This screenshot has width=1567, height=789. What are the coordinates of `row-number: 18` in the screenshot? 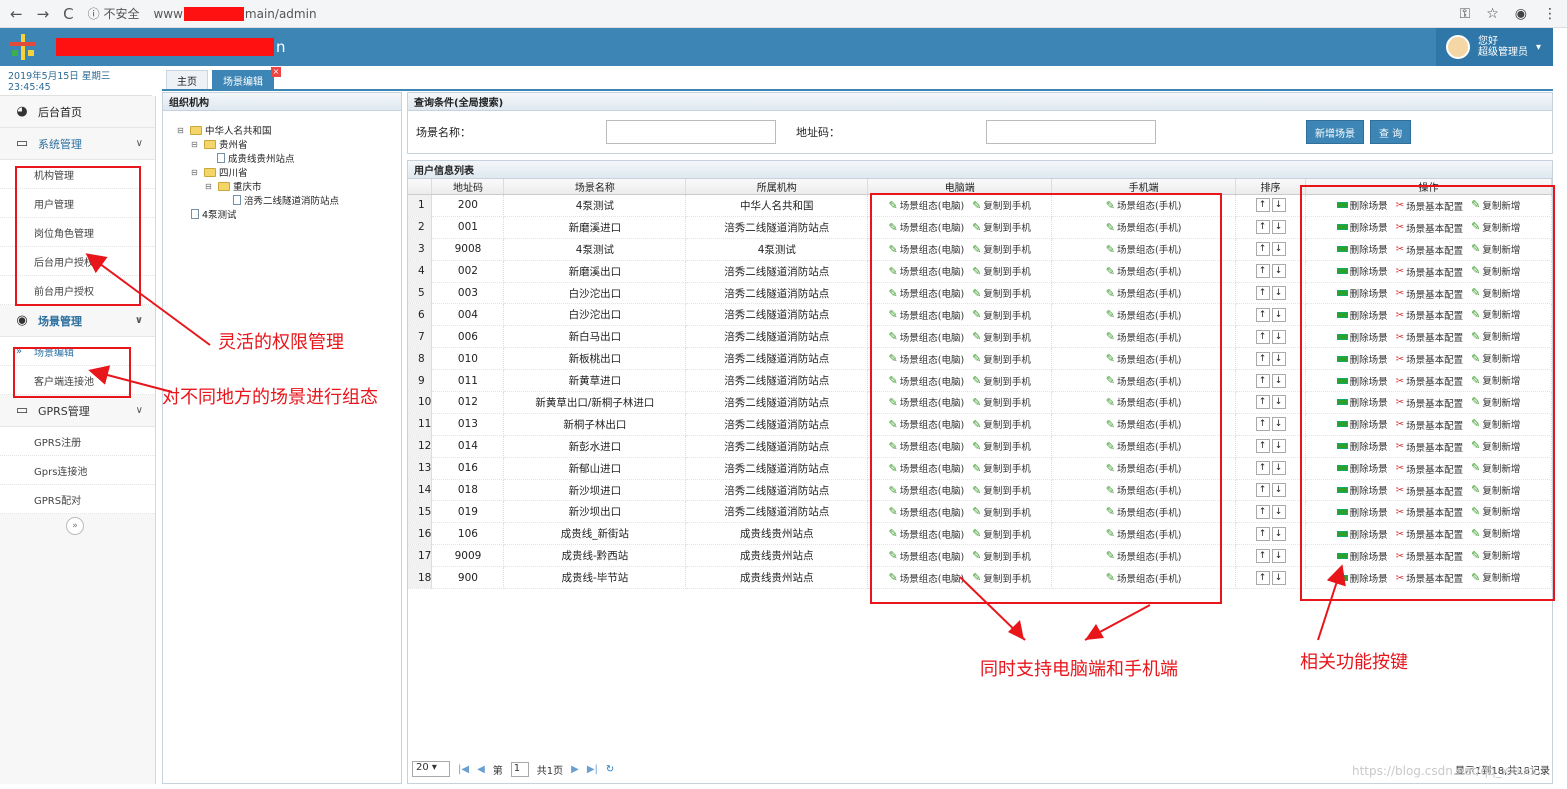 It's located at (420, 578).